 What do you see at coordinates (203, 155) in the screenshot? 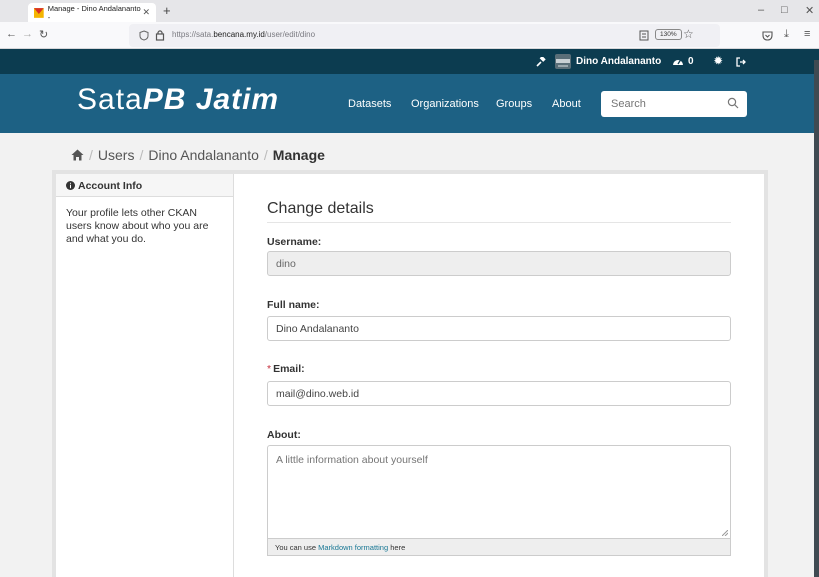
I see `breadcrumb-user: Dino Andalananto` at bounding box center [203, 155].